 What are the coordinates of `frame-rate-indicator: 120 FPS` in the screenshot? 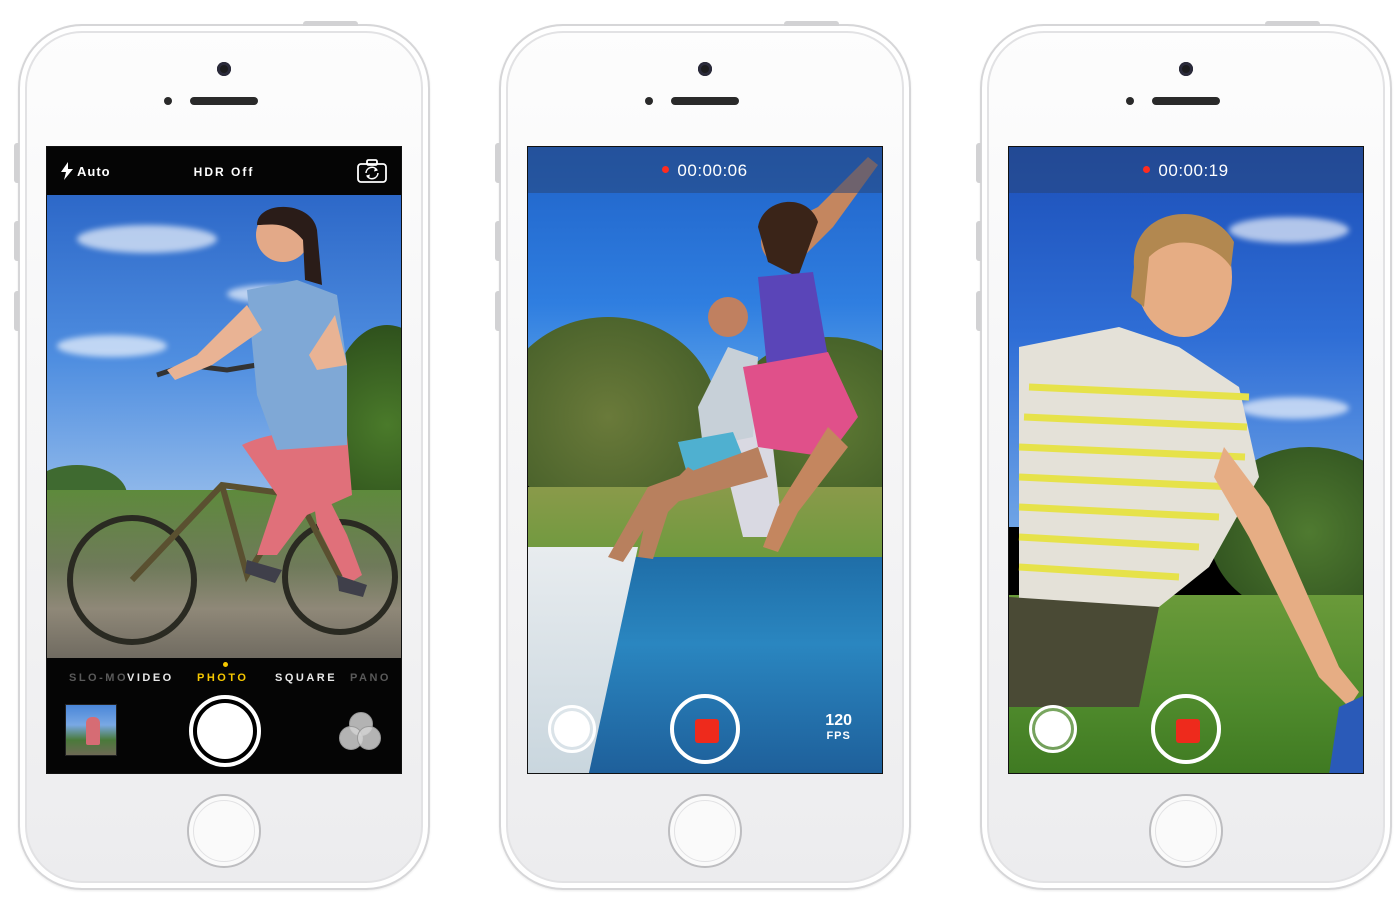 It's located at (838, 727).